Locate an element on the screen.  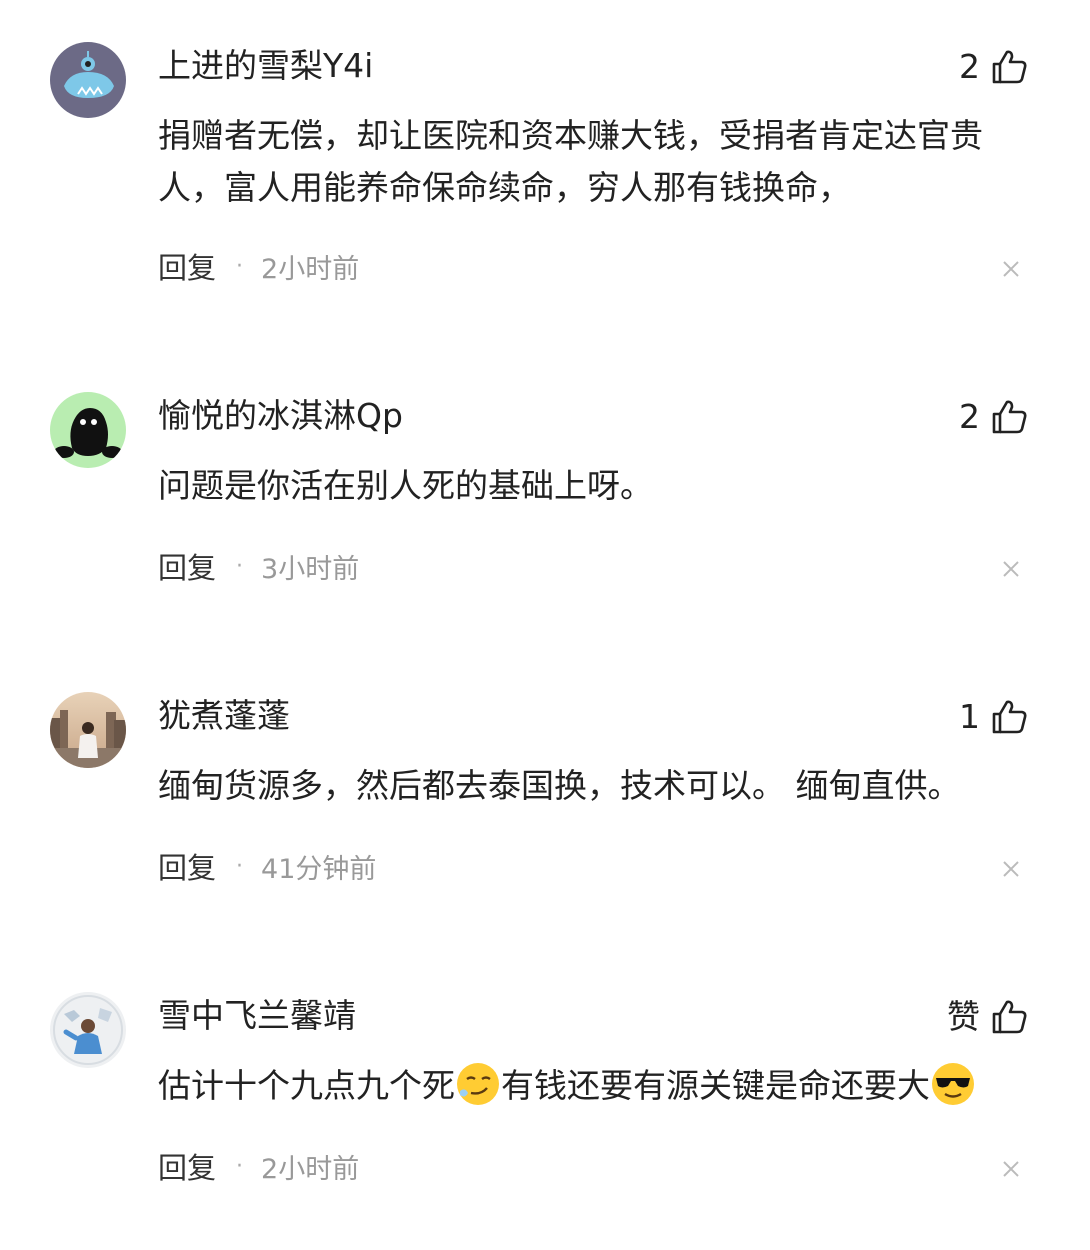
timestamp: 41分钟前 is located at coordinates (319, 869).